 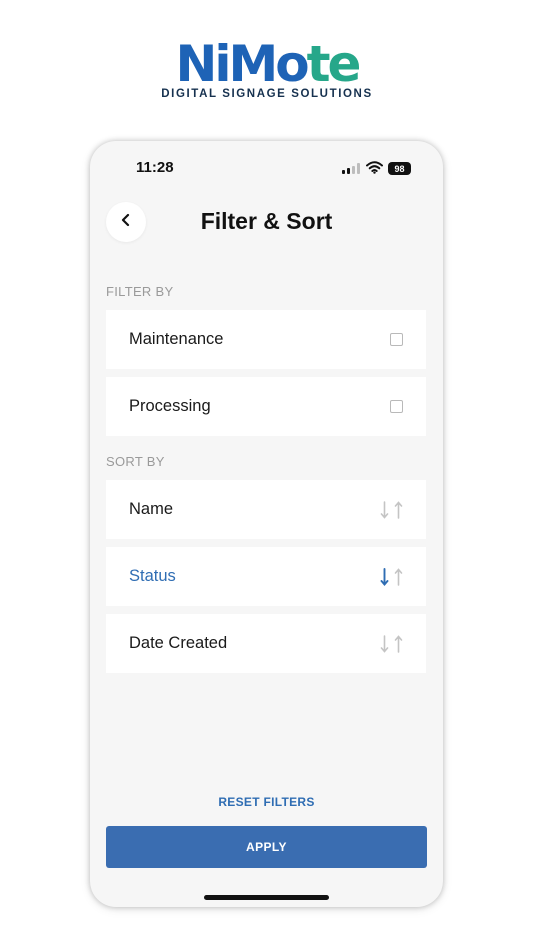 I want to click on sort-option-label: Name, so click(x=151, y=509).